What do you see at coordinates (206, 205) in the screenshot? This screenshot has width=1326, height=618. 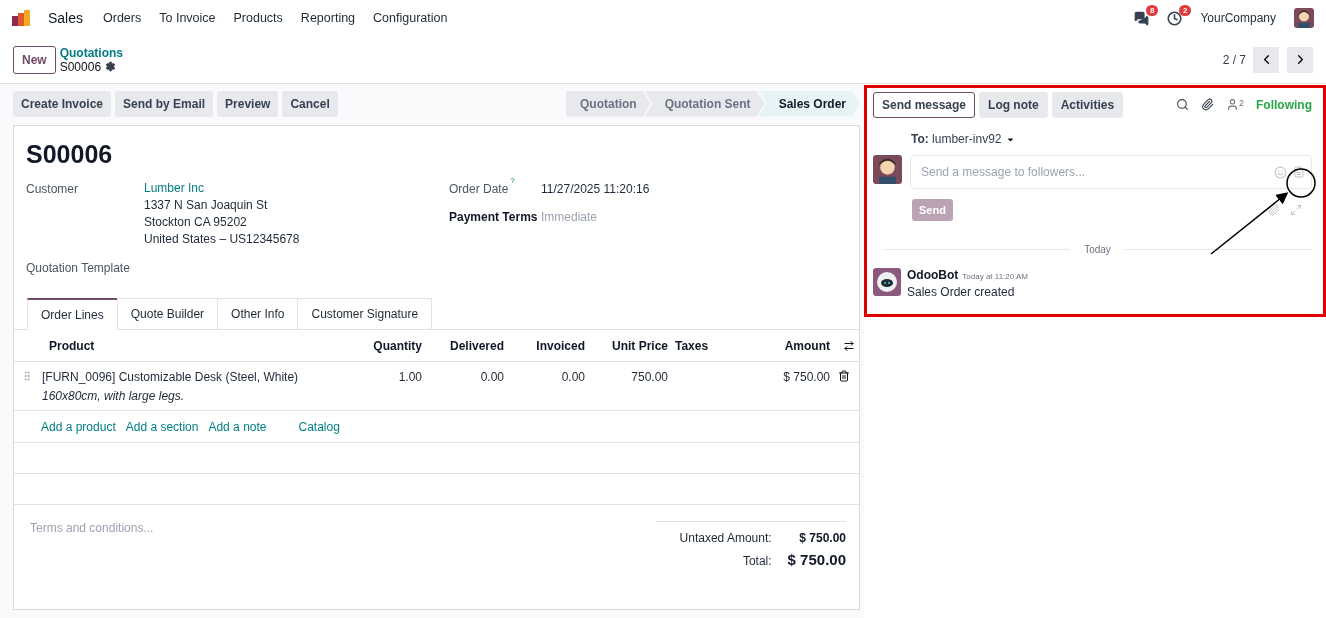 I see `address-line: 1337 N San Joaquin St` at bounding box center [206, 205].